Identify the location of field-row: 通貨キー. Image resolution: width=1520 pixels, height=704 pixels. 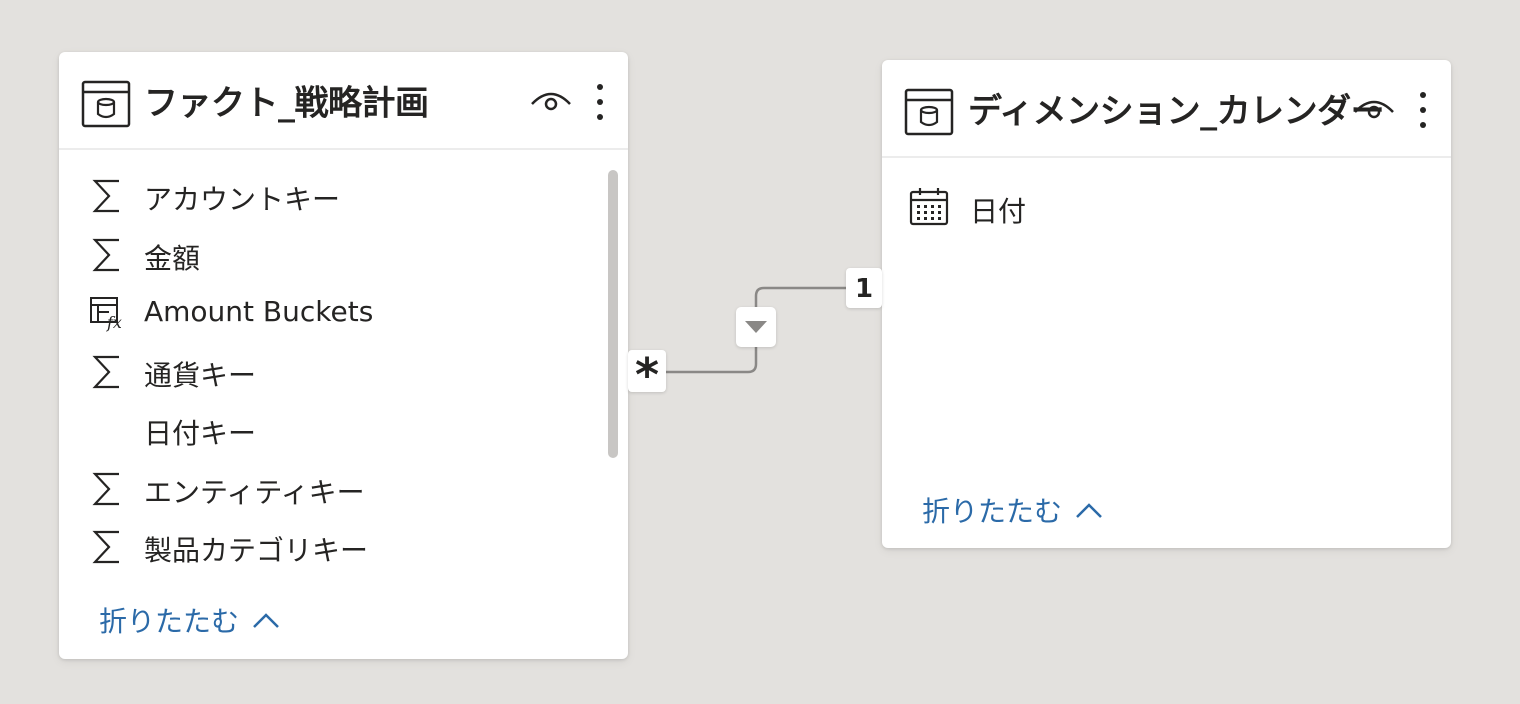
(343, 375).